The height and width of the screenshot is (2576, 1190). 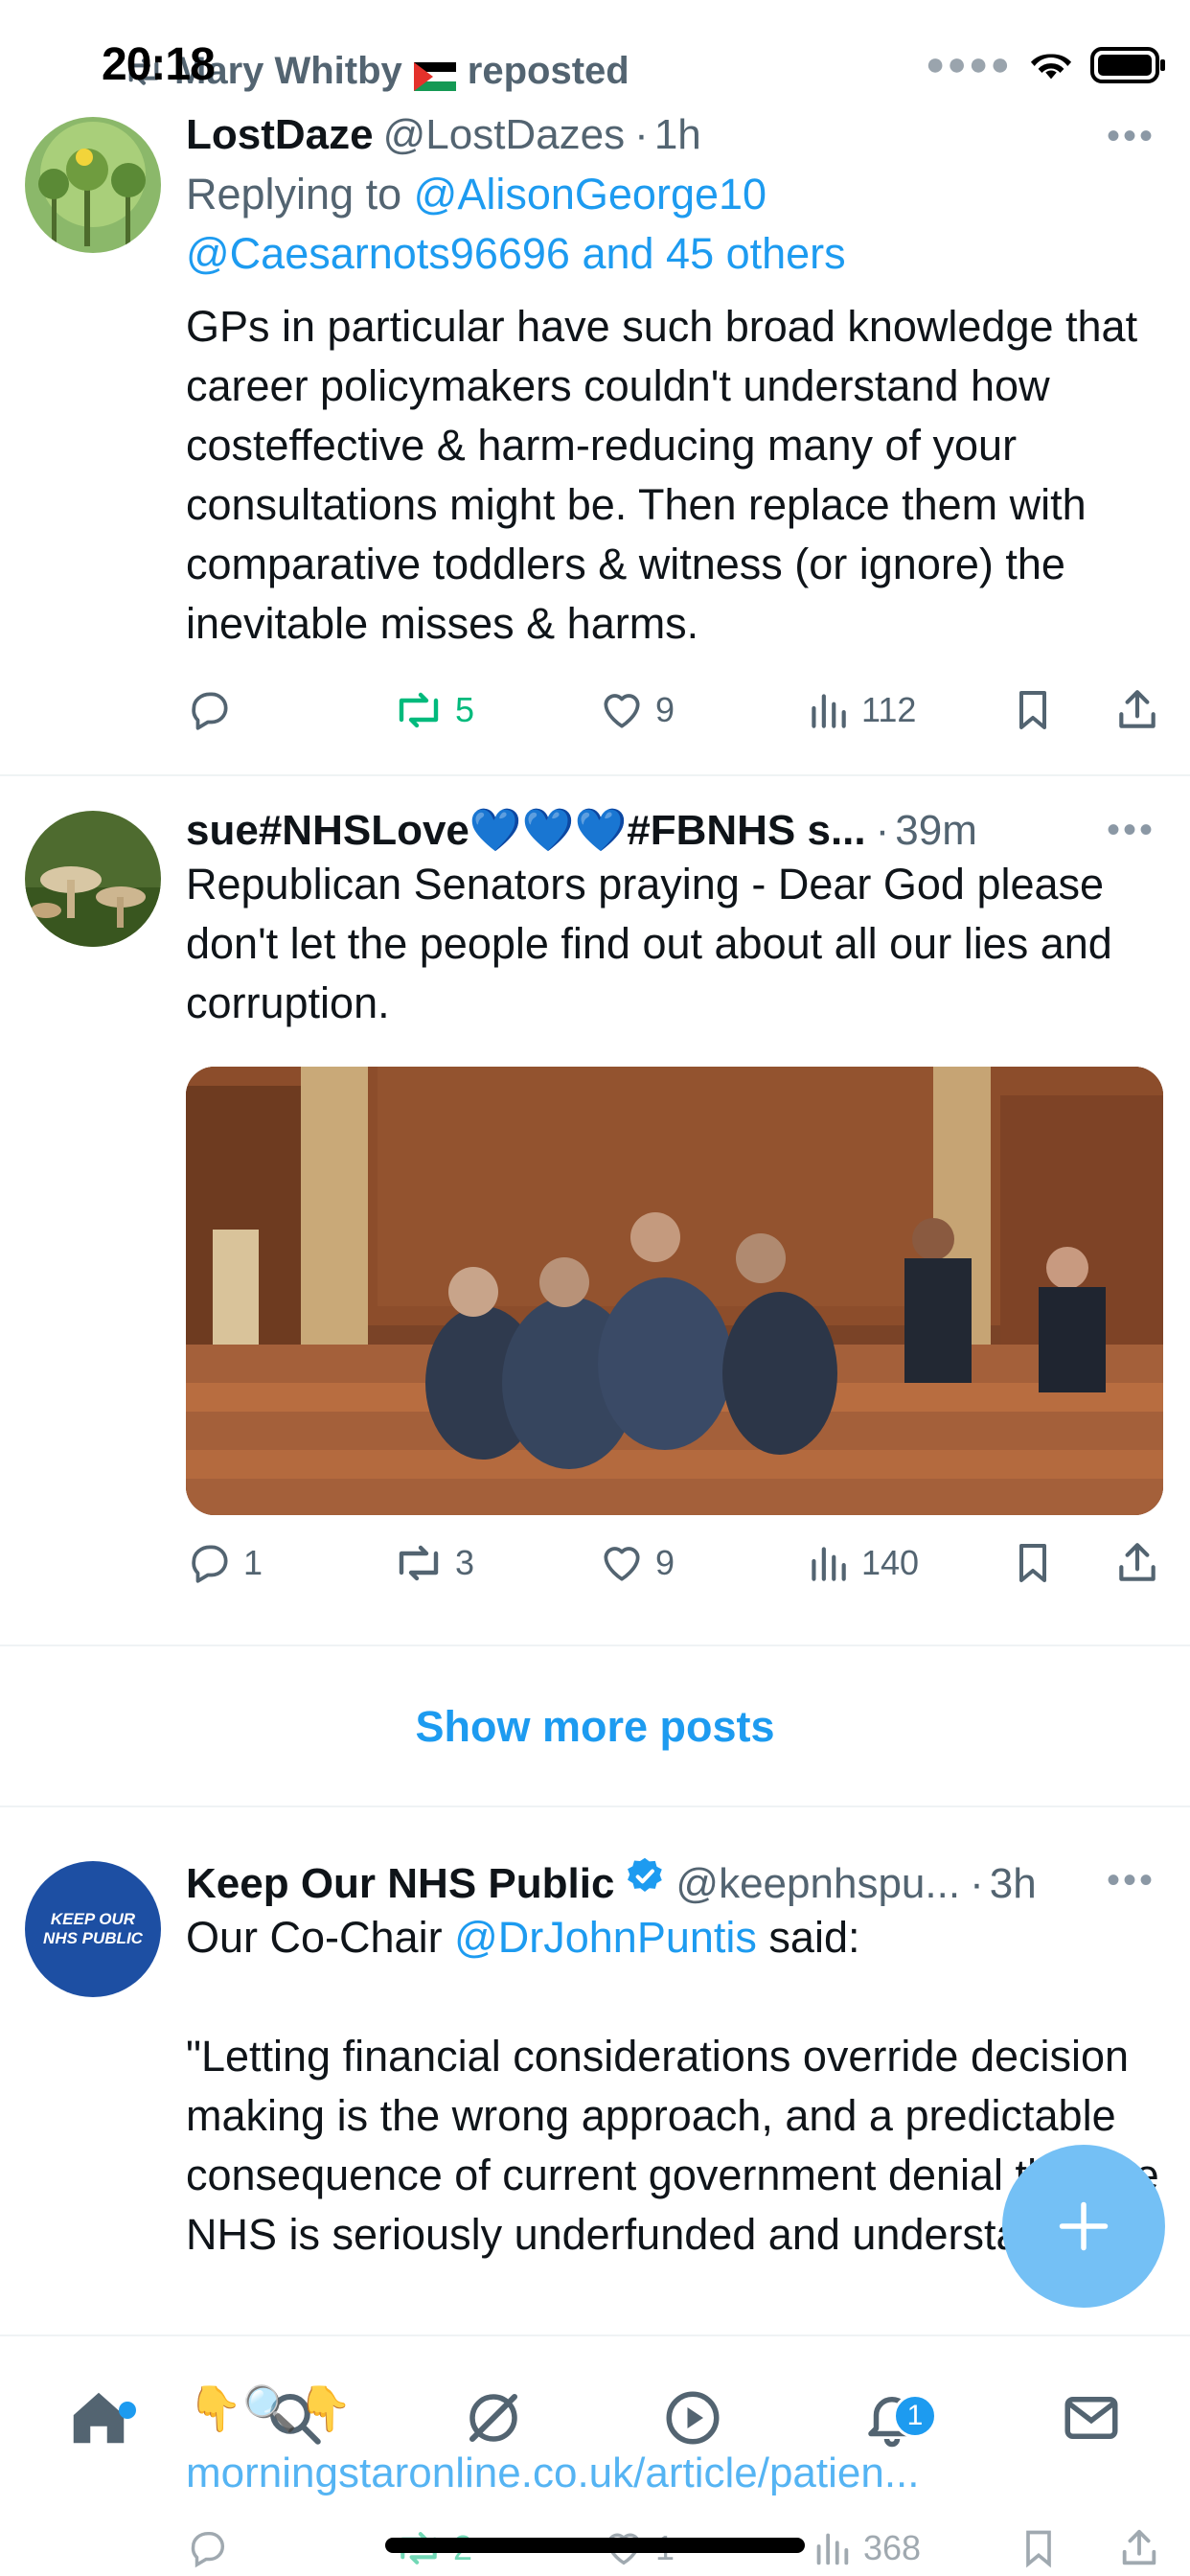 I want to click on tab-messages, so click(x=1091, y=2418).